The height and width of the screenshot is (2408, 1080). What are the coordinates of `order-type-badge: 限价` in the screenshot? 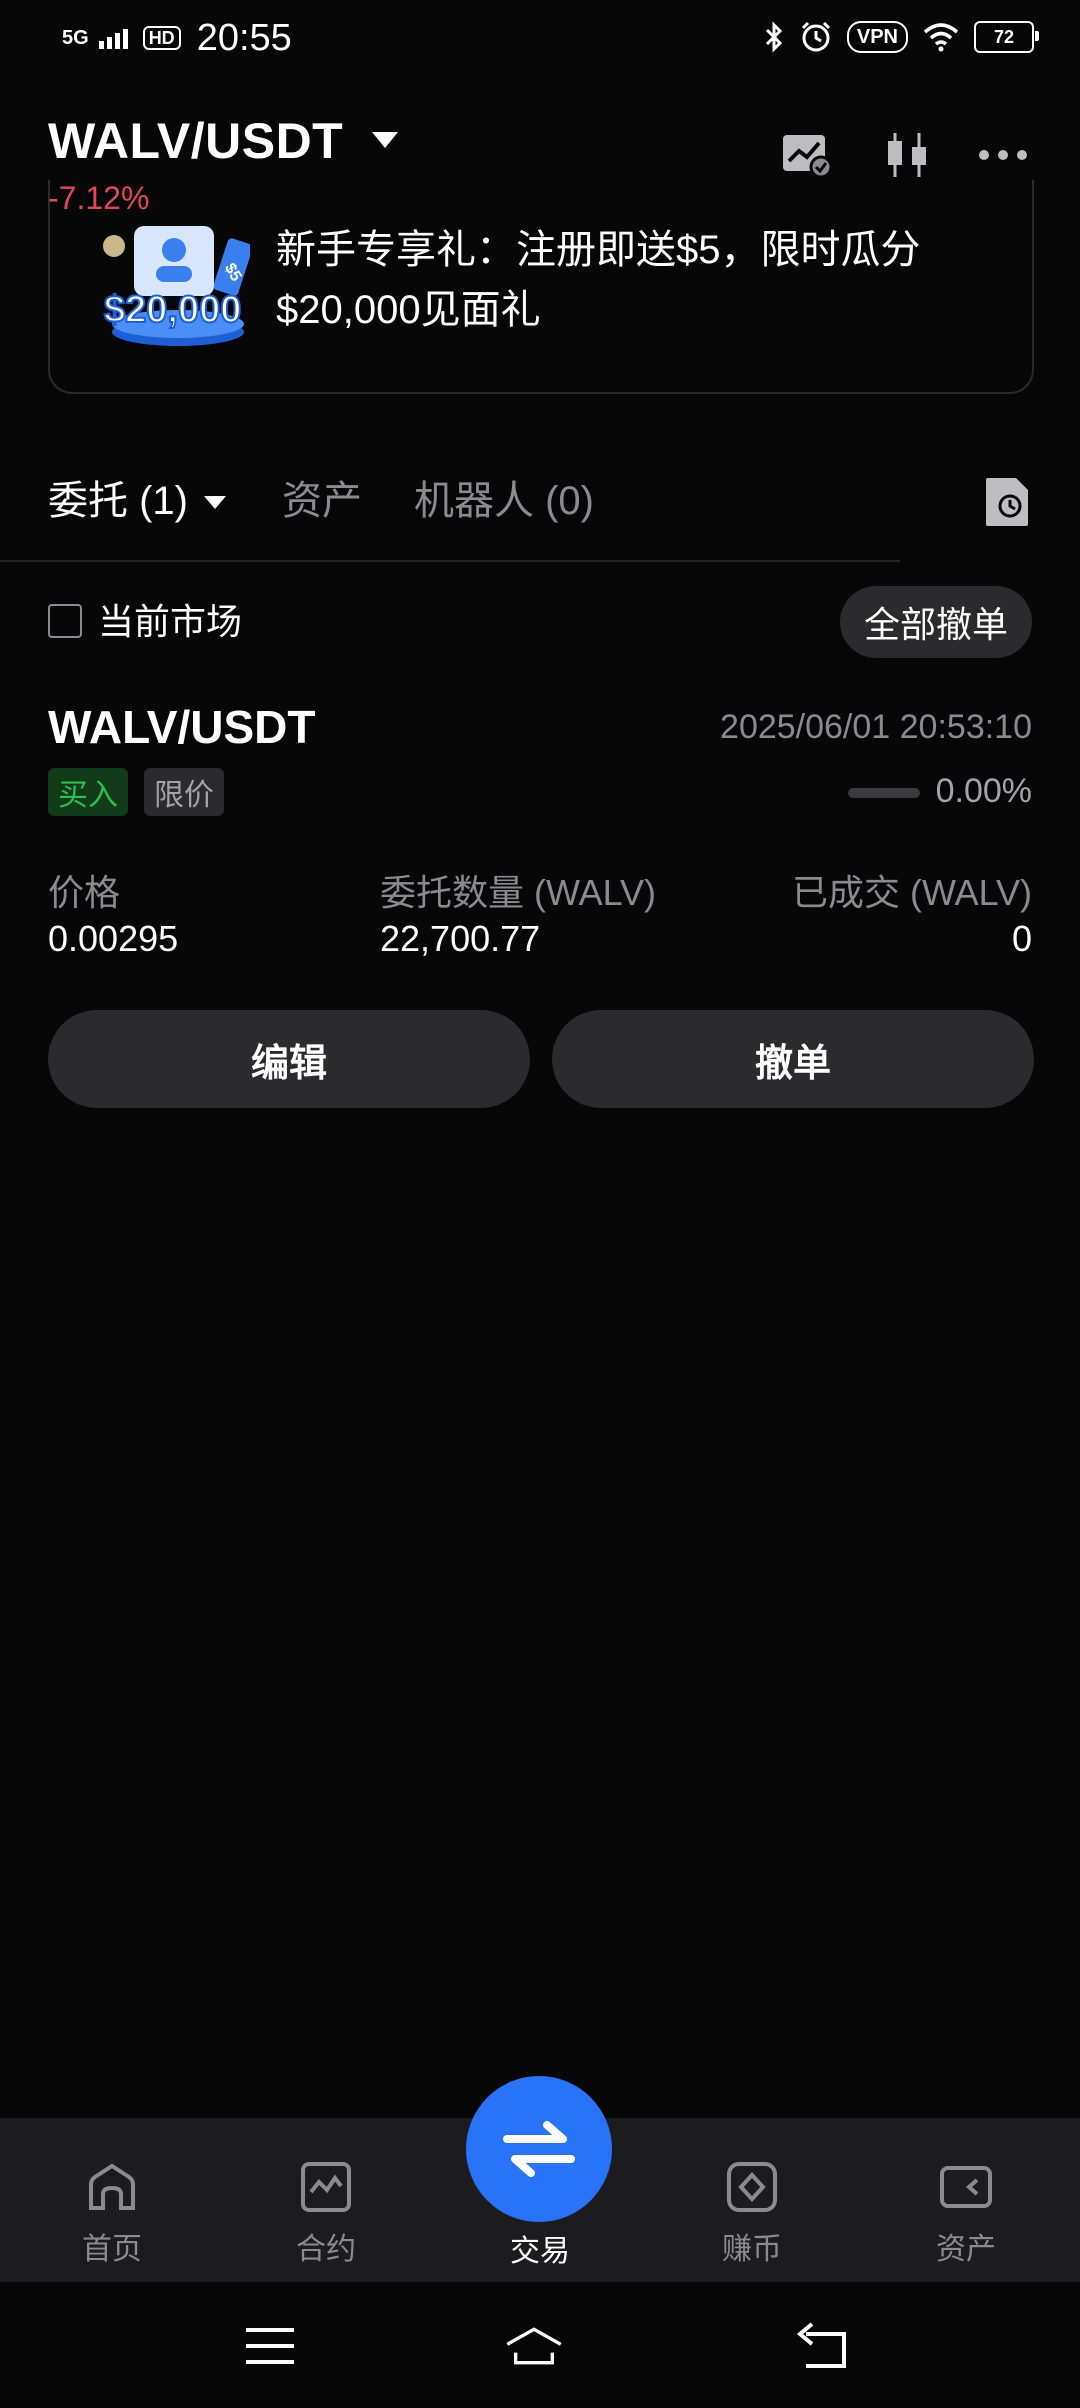 It's located at (184, 792).